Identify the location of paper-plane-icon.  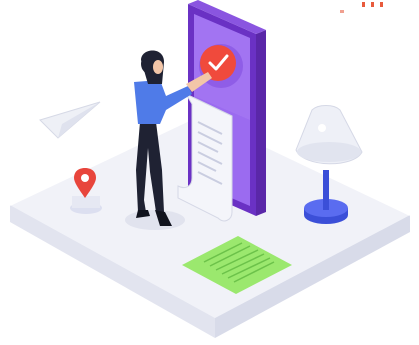
(70, 120).